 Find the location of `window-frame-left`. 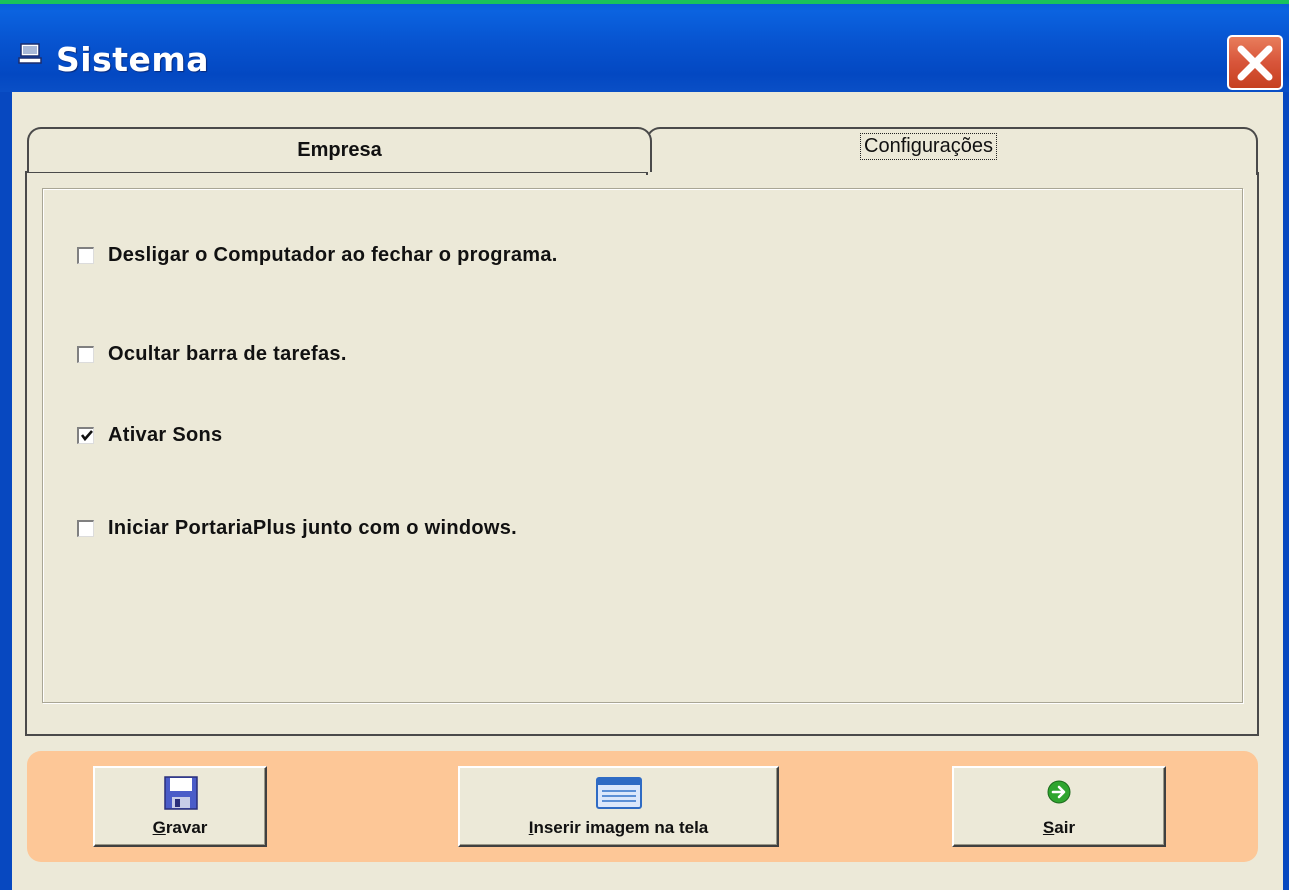

window-frame-left is located at coordinates (6, 491).